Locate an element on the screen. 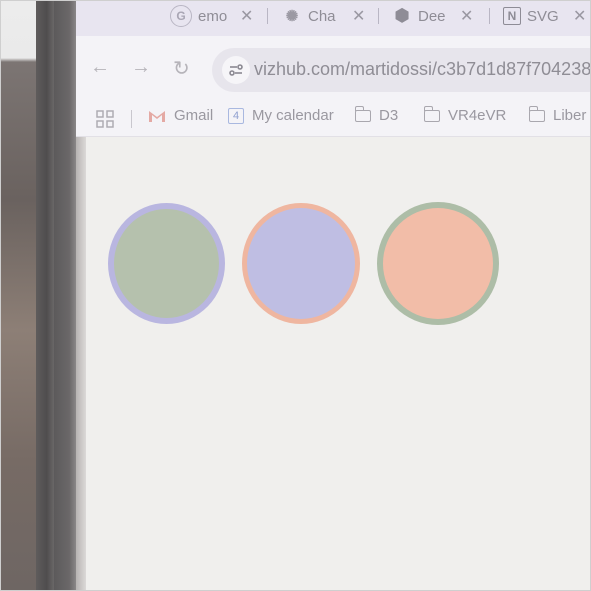  openai-icon: ✺ is located at coordinates (292, 16).